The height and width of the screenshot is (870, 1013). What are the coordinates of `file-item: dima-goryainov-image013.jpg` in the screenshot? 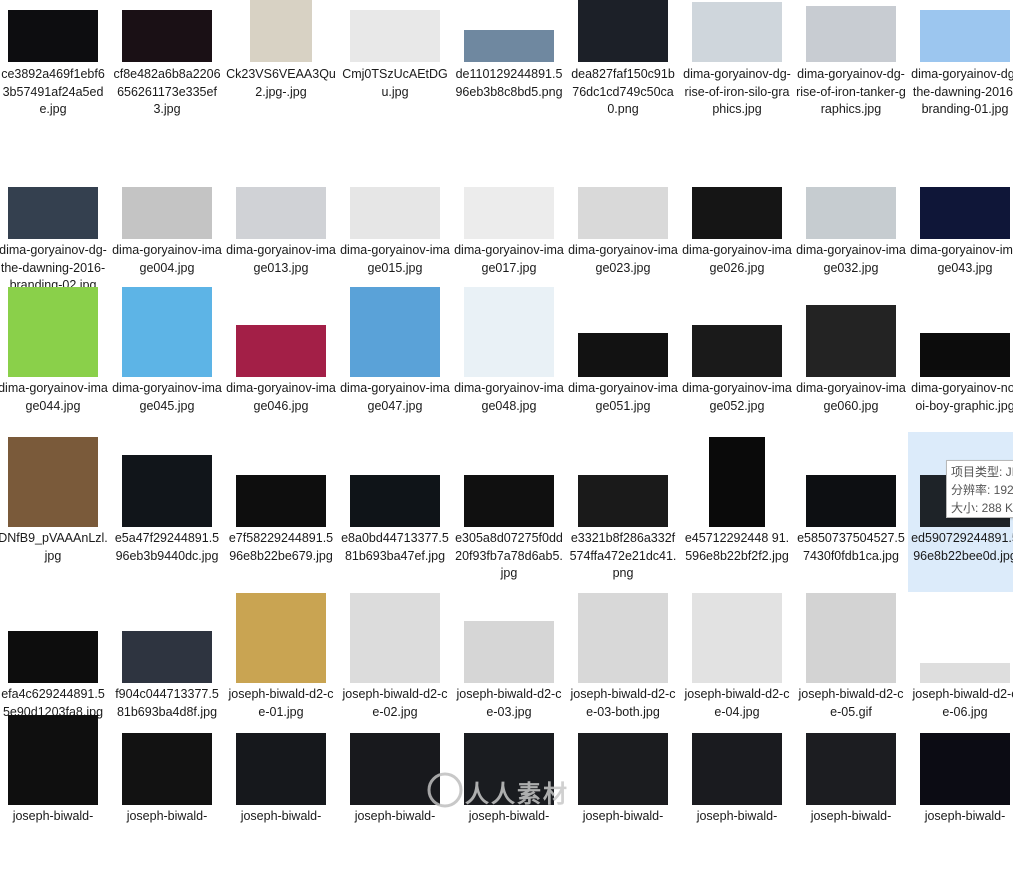 It's located at (281, 224).